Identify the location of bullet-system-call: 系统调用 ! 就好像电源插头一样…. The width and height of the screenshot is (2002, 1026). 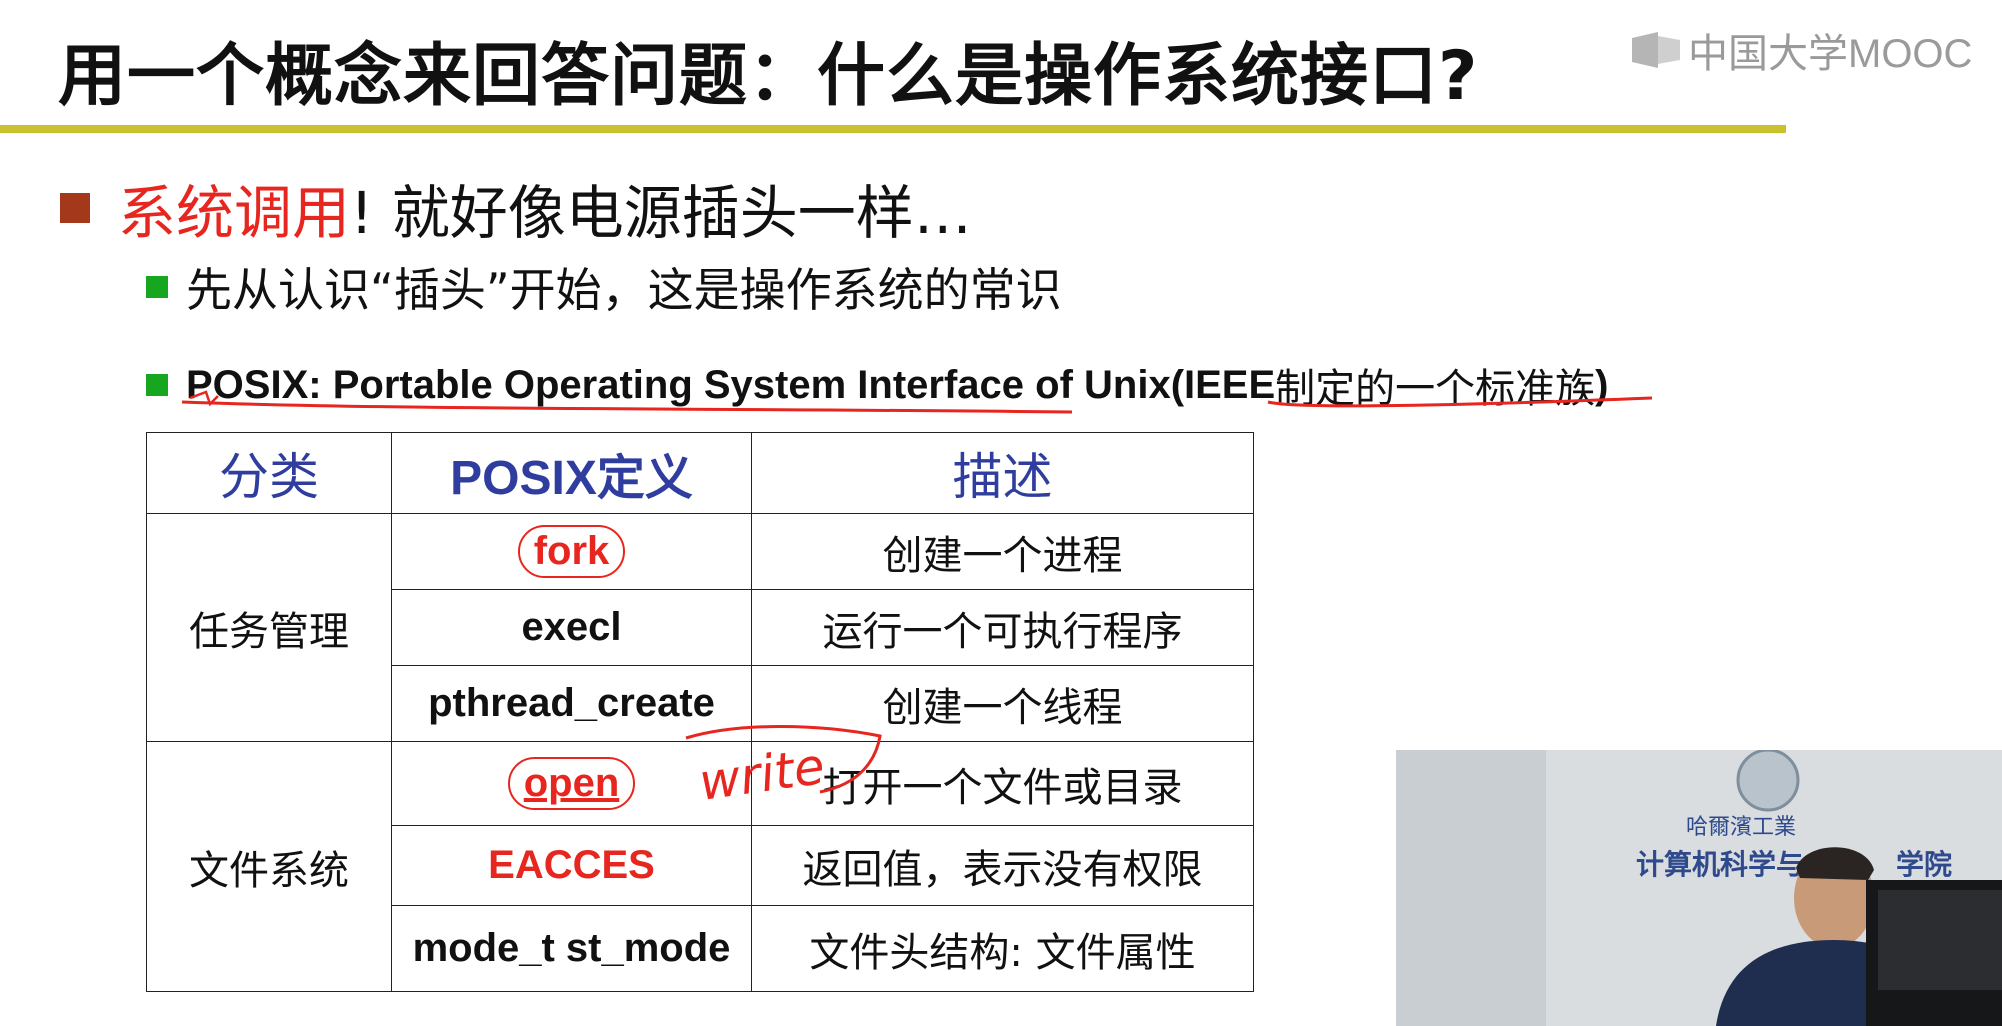
(516, 208).